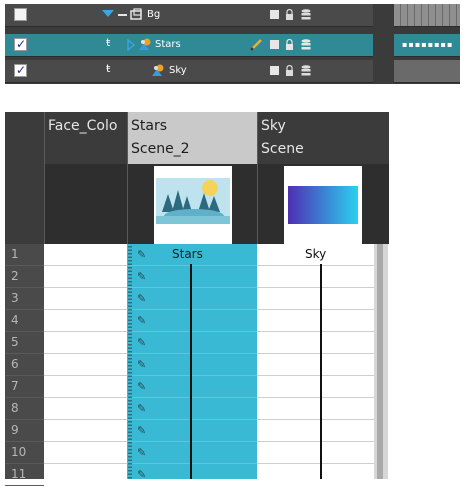 The height and width of the screenshot is (486, 463). I want to click on frame-row-sky, so click(427, 71).